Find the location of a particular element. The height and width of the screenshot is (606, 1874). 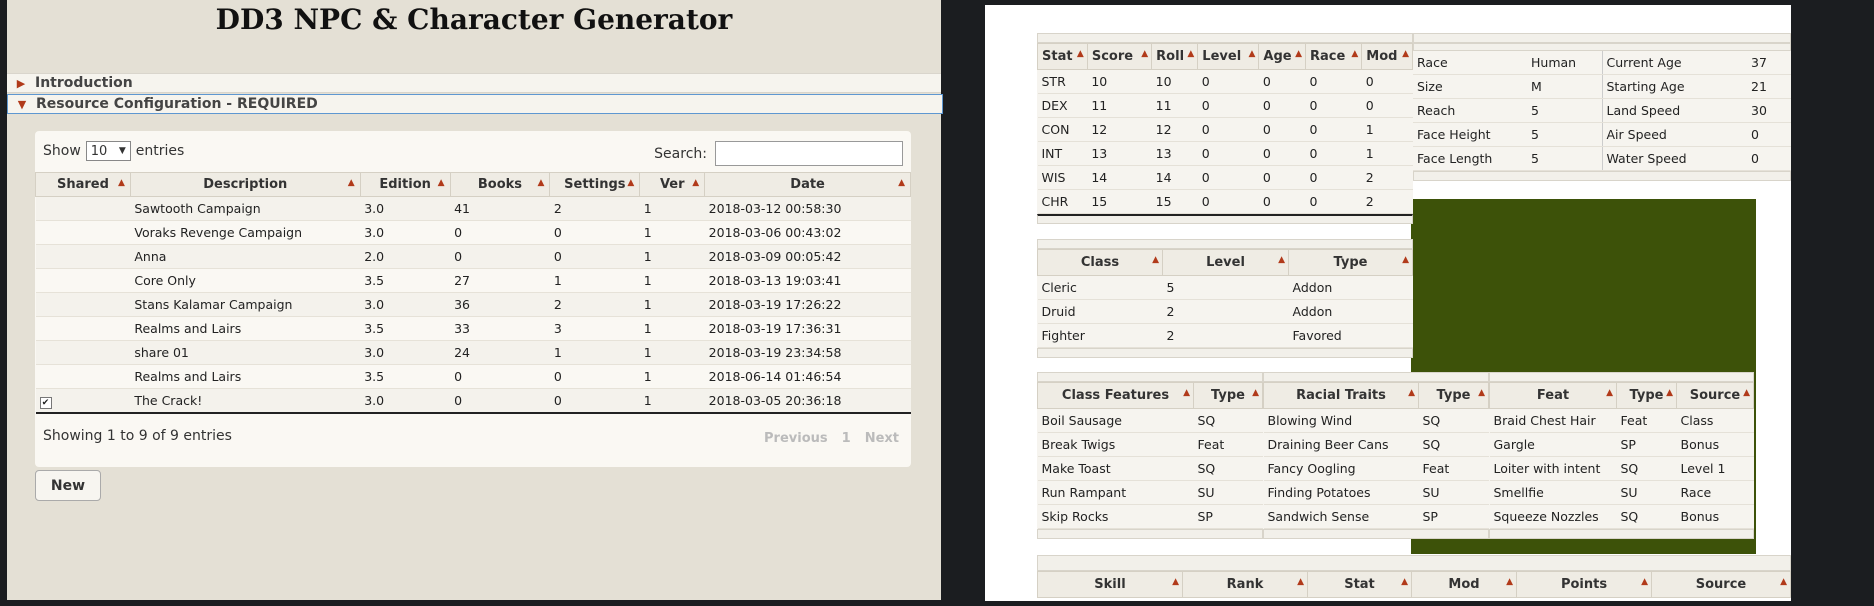

page-1-button: 1 is located at coordinates (846, 438).